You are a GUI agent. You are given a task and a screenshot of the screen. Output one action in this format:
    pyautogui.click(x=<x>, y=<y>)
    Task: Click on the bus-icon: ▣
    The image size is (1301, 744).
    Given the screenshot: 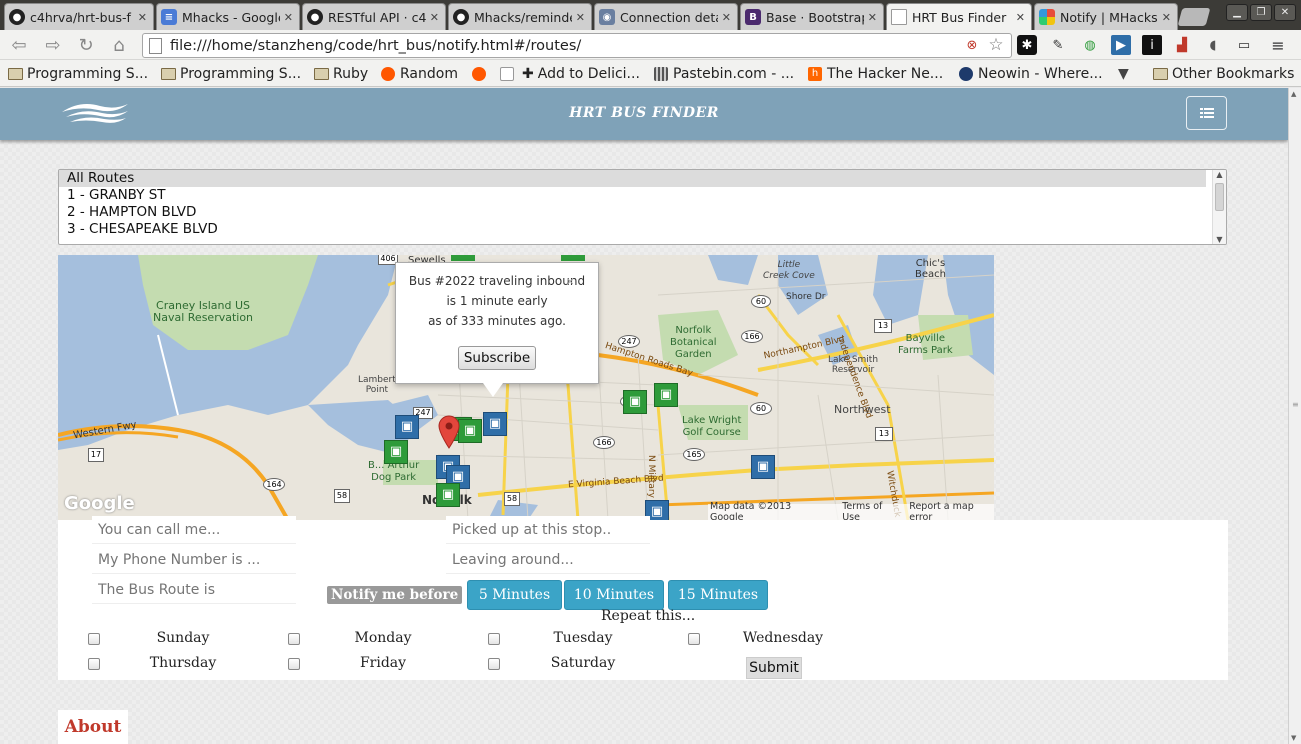 What is the action you would take?
    pyautogui.click(x=763, y=467)
    